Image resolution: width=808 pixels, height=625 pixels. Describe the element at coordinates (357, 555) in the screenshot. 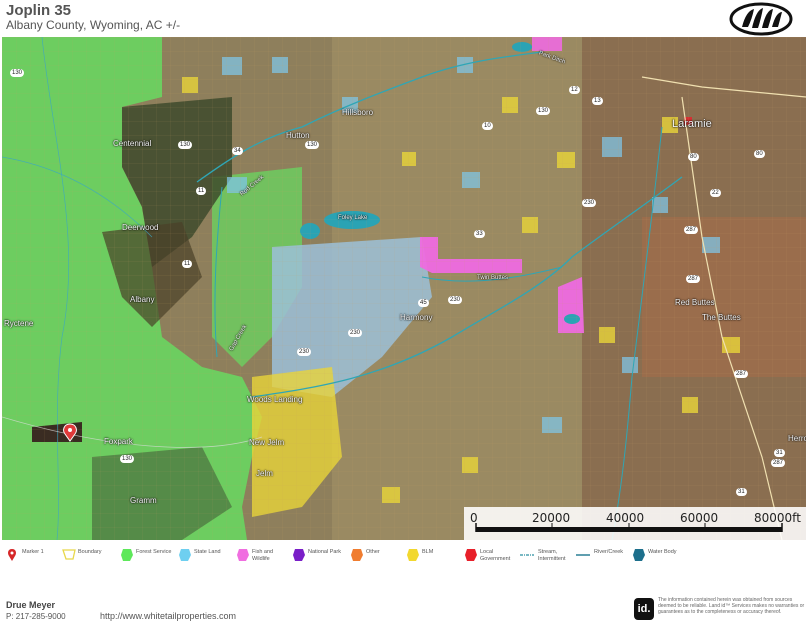

I see `other-swatch-icon` at that location.